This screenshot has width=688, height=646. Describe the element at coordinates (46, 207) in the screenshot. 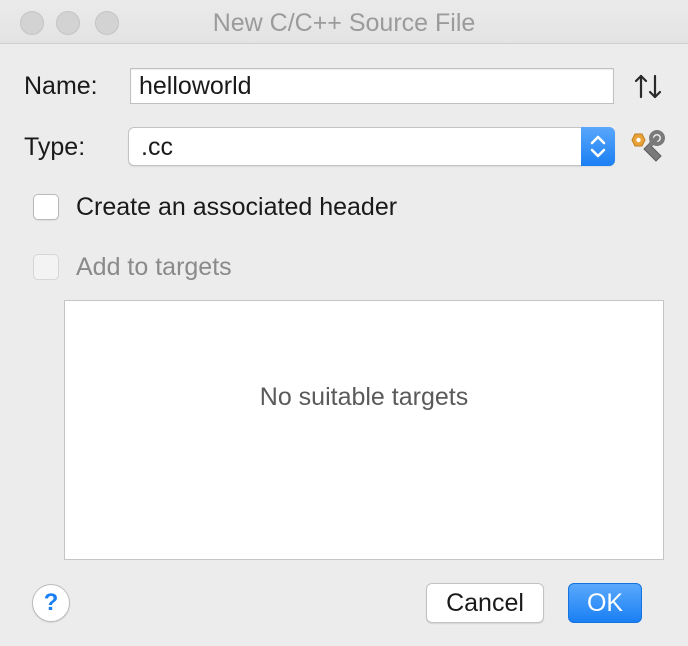

I see `create-header-checkbox` at that location.